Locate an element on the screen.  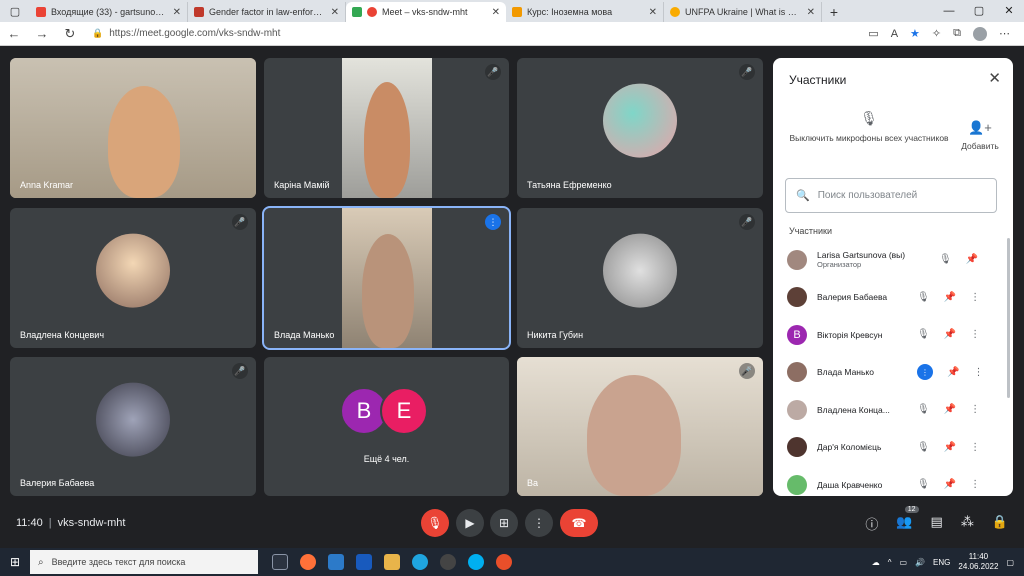
extensions-icon: ✧ is located at coordinates (936, 33).